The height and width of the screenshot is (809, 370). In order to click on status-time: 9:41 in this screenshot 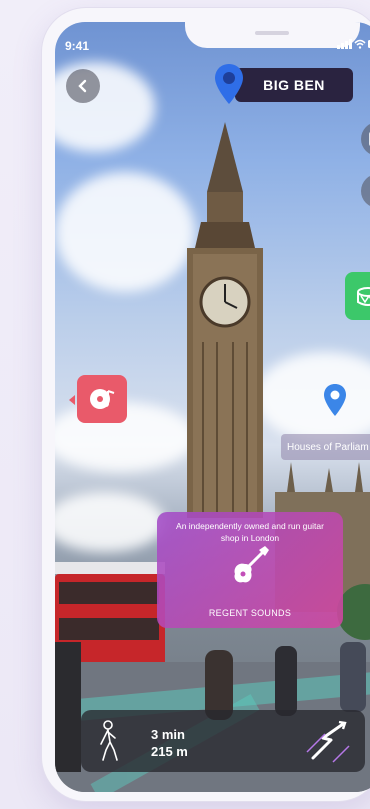, I will do `click(77, 46)`.